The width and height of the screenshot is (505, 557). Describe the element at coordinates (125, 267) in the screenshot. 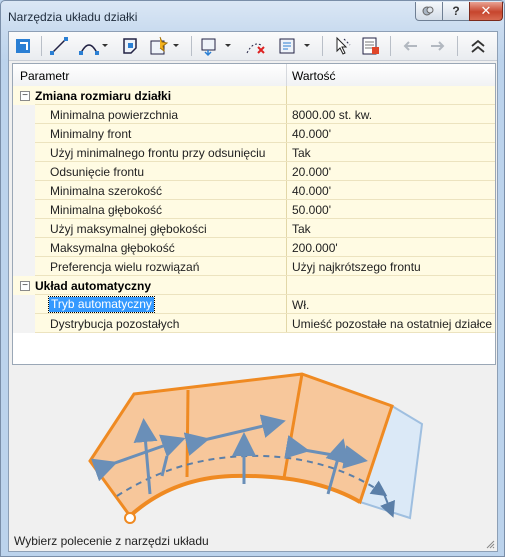

I see `param-name: Preferencja wielu rozwiązań` at that location.